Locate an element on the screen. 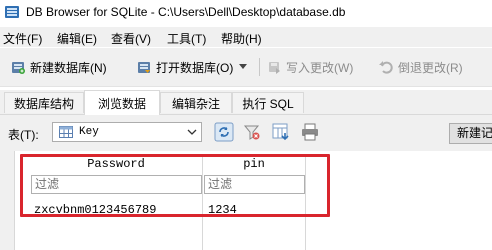 The image size is (492, 250). menu-file: 文件(F) is located at coordinates (22, 38).